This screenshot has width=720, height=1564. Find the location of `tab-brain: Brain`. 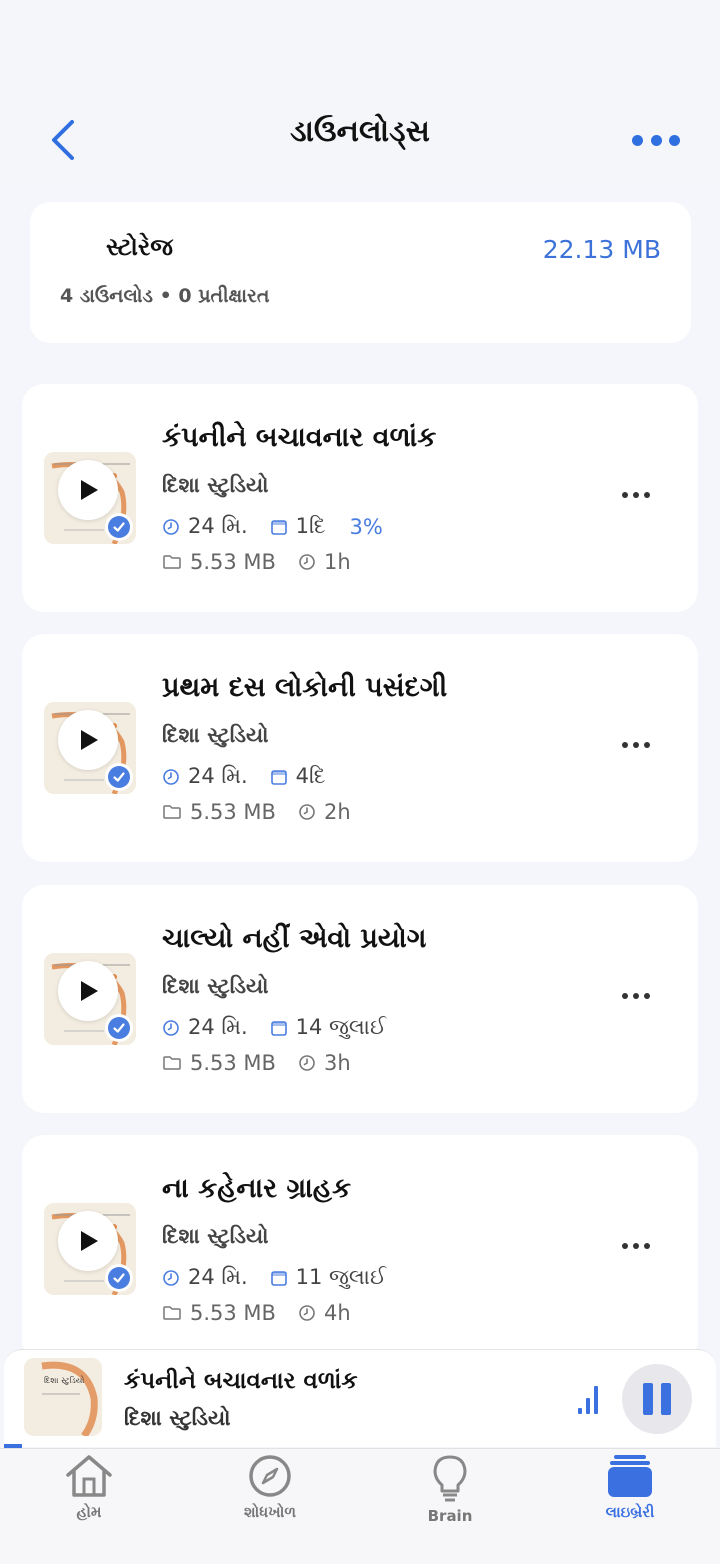

tab-brain: Brain is located at coordinates (450, 1489).